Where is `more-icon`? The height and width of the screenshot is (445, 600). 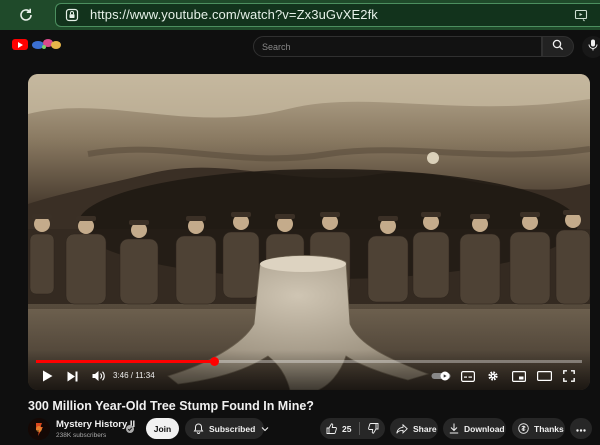
more-icon is located at coordinates (581, 429).